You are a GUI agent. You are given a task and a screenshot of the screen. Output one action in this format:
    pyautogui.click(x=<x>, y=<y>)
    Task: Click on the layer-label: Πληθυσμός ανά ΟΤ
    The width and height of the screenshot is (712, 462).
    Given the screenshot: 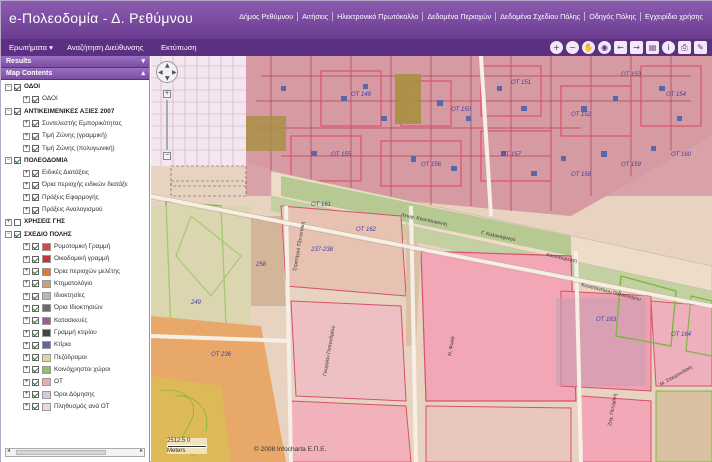 What is the action you would take?
    pyautogui.click(x=82, y=406)
    